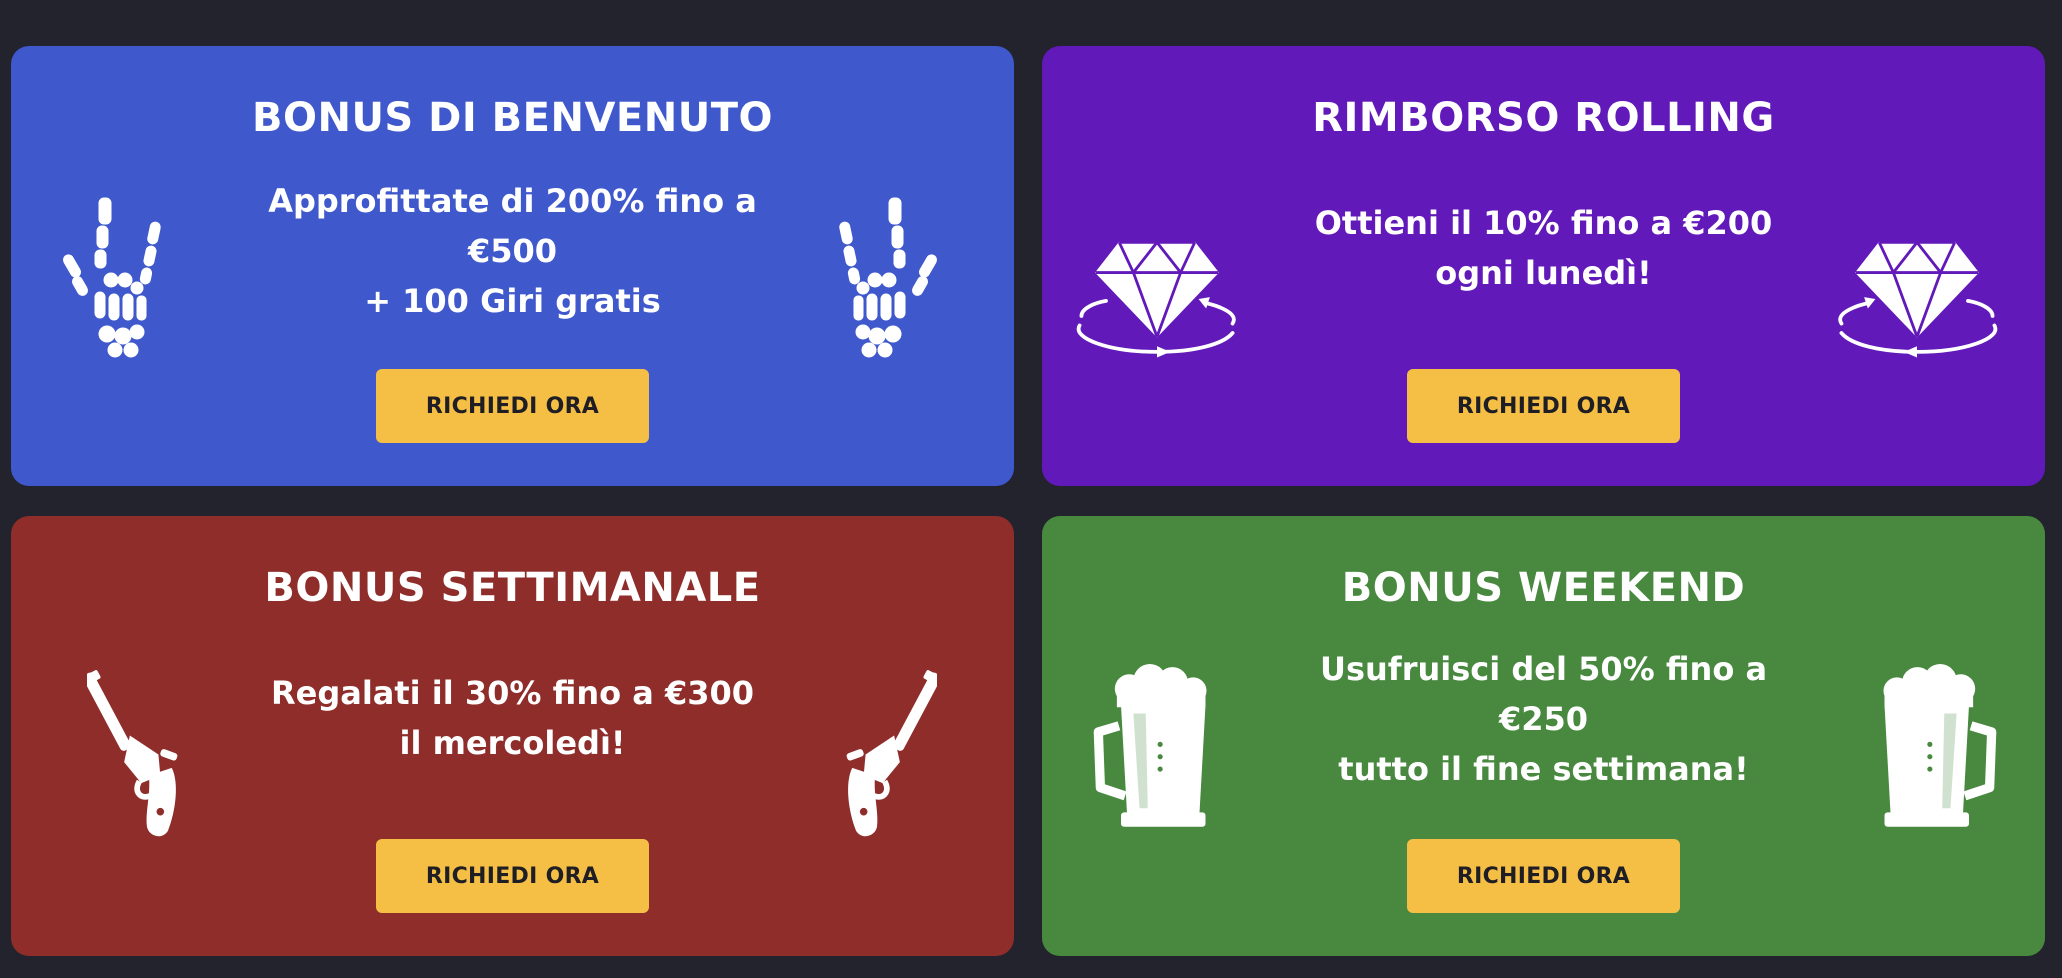 The width and height of the screenshot is (2062, 978). What do you see at coordinates (512, 743) in the screenshot?
I see `description-line: il mercoledì!` at bounding box center [512, 743].